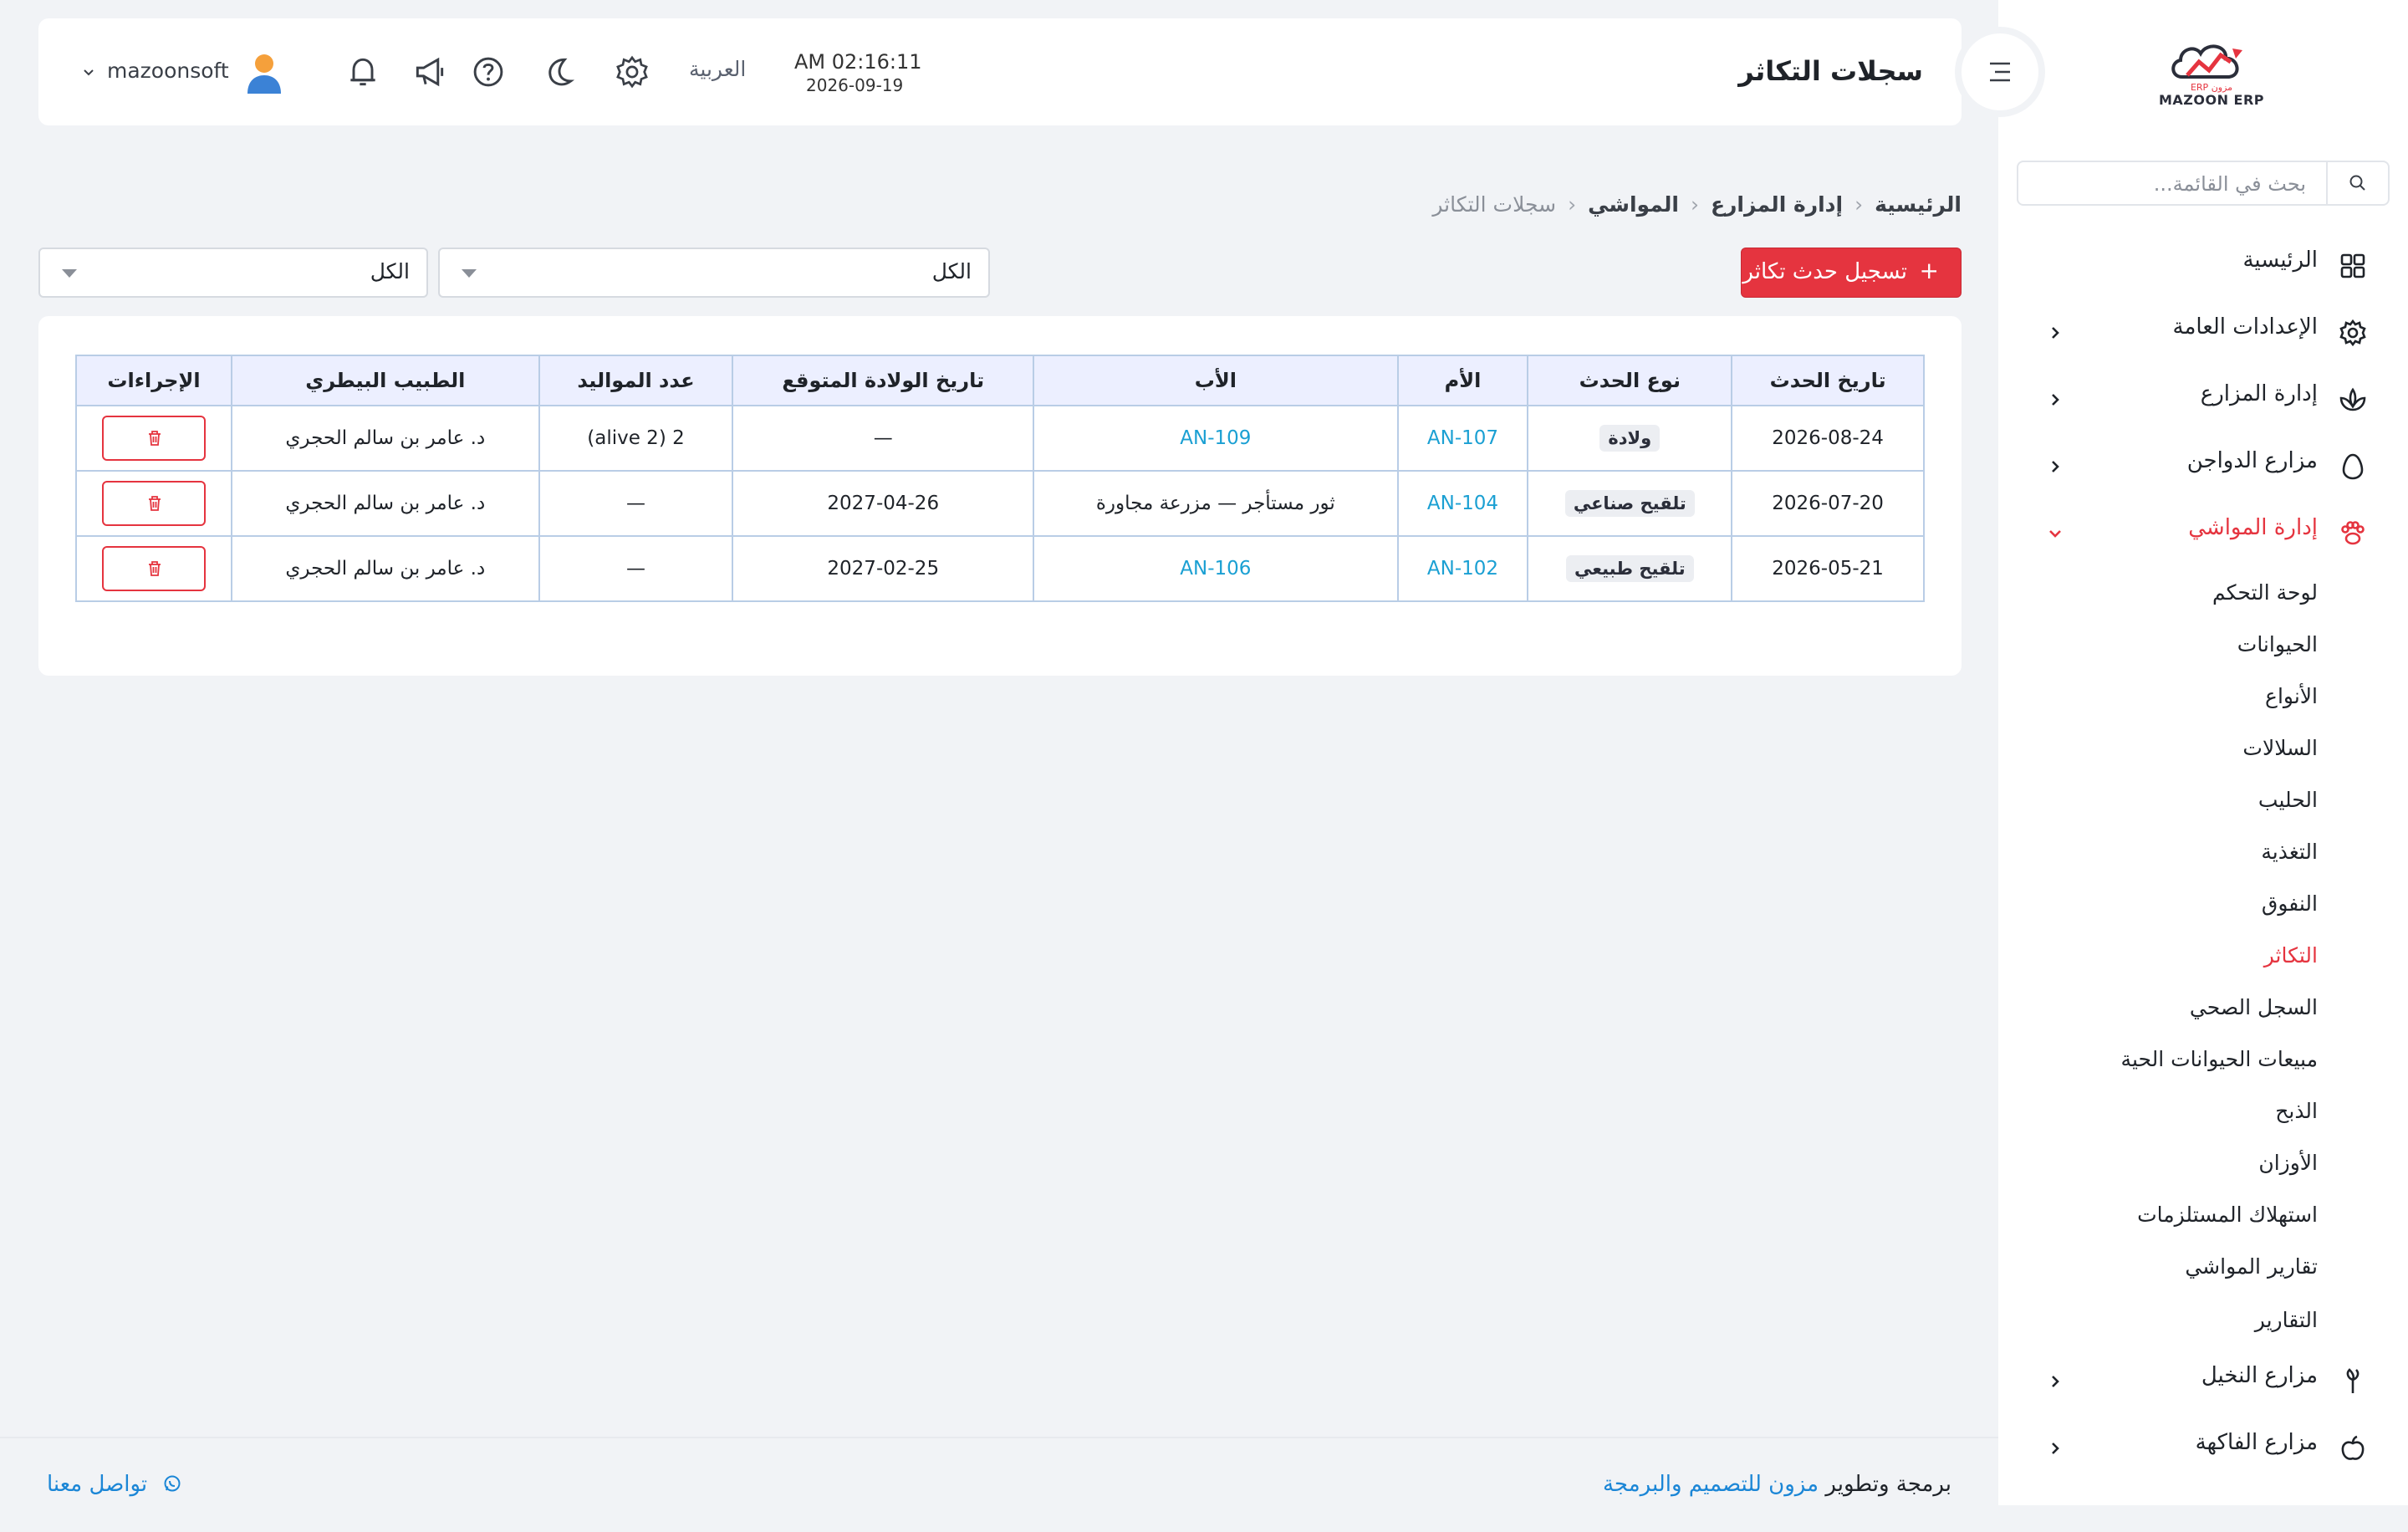  What do you see at coordinates (2252, 1266) in the screenshot?
I see `sidebar-subitem-livestock-reports: تقارير المواشي` at bounding box center [2252, 1266].